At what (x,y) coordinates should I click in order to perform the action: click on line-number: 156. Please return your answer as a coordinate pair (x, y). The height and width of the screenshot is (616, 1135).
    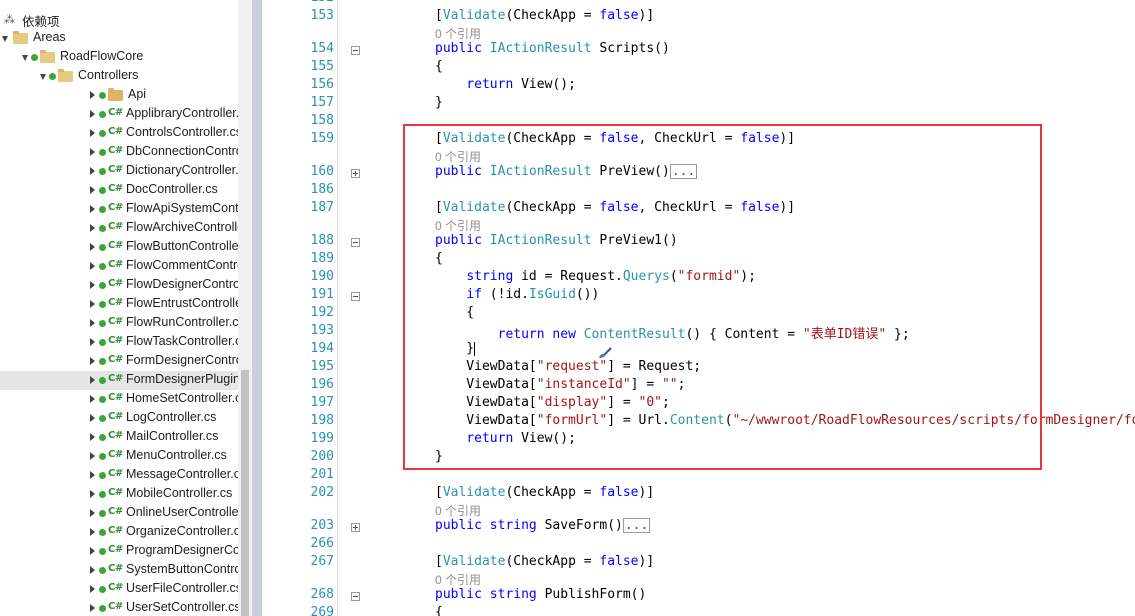
    Looking at the image, I should click on (322, 84).